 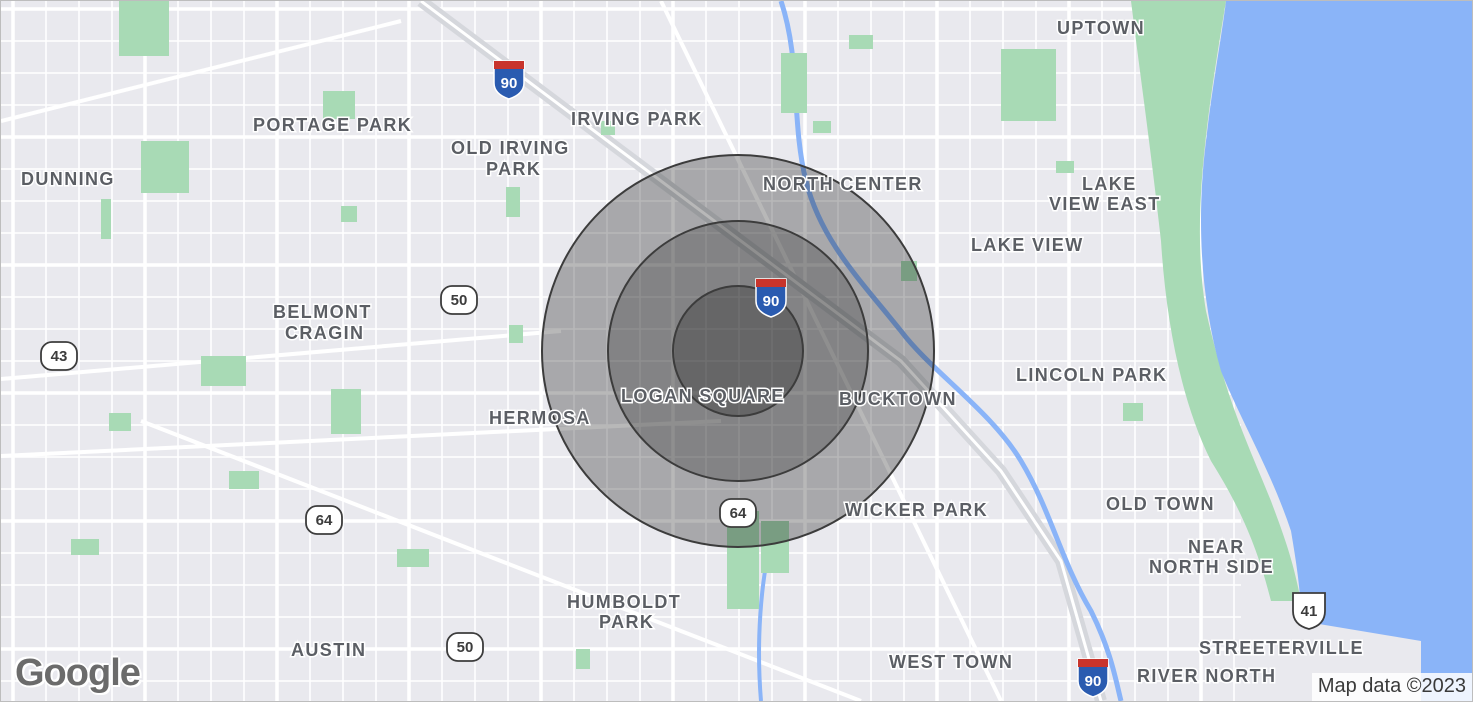 I want to click on route-64-b-number: 64, so click(x=738, y=513).